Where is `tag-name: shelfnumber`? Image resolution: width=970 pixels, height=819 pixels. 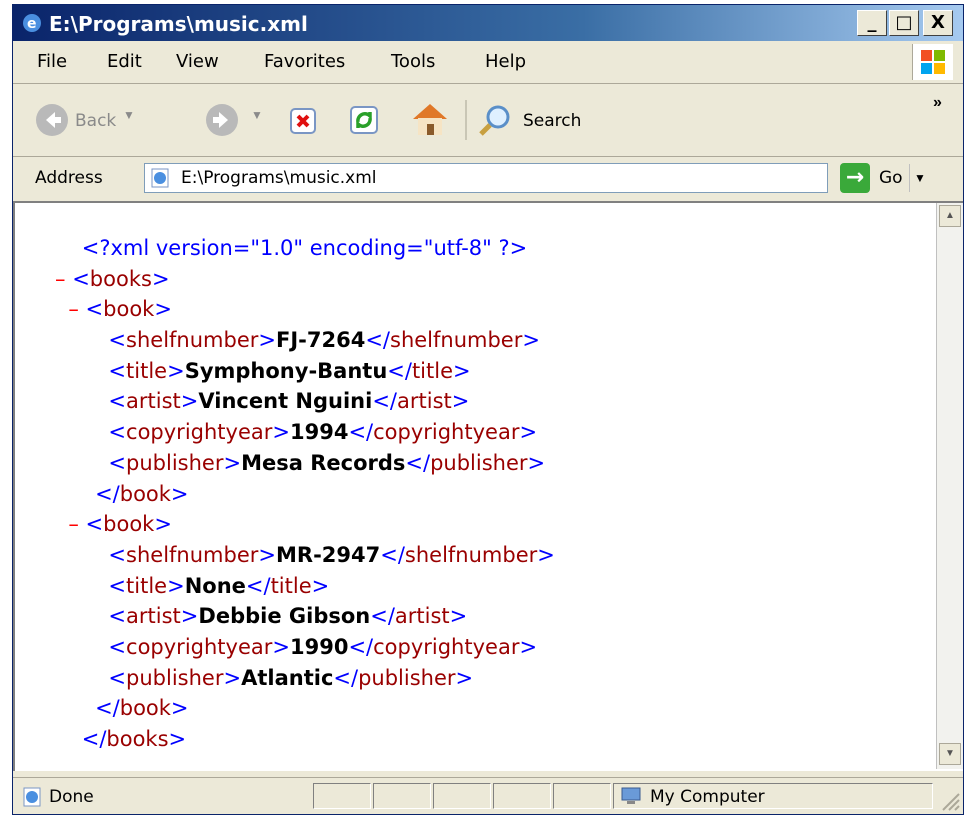
tag-name: shelfnumber is located at coordinates (192, 340).